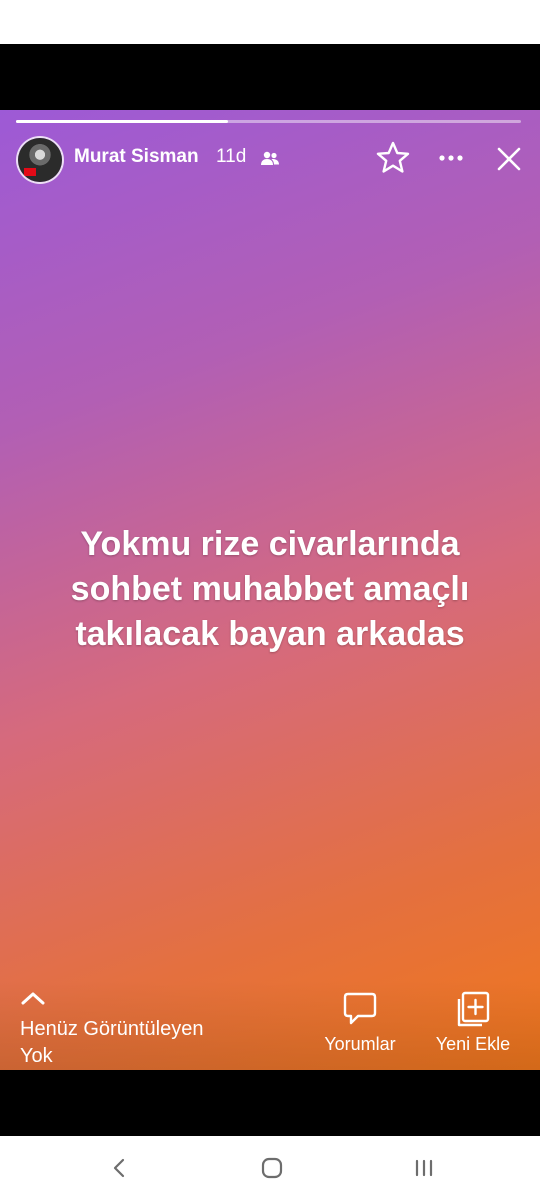 The height and width of the screenshot is (1200, 540). What do you see at coordinates (473, 1044) in the screenshot?
I see `add-story-button: Yeni Ekle` at bounding box center [473, 1044].